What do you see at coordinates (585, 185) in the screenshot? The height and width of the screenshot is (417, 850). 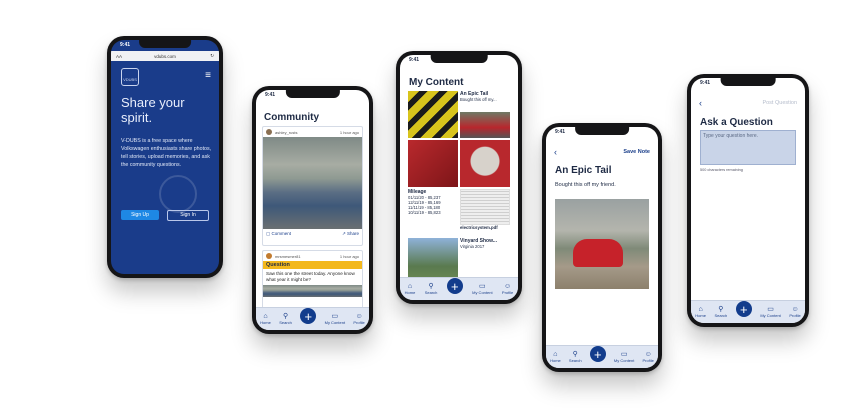 I see `note-body: Bought this off my friend.` at bounding box center [585, 185].